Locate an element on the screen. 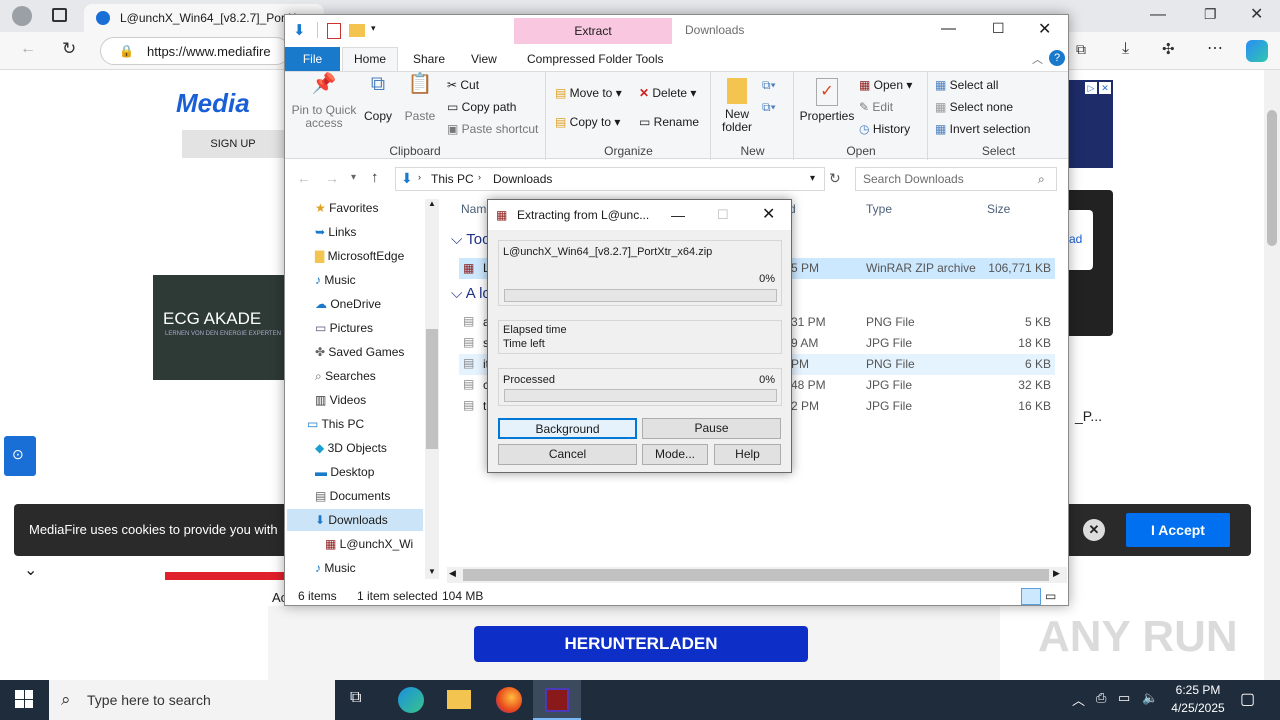 The image size is (1280, 720). qat-customize-icon: ▾ is located at coordinates (373, 28).